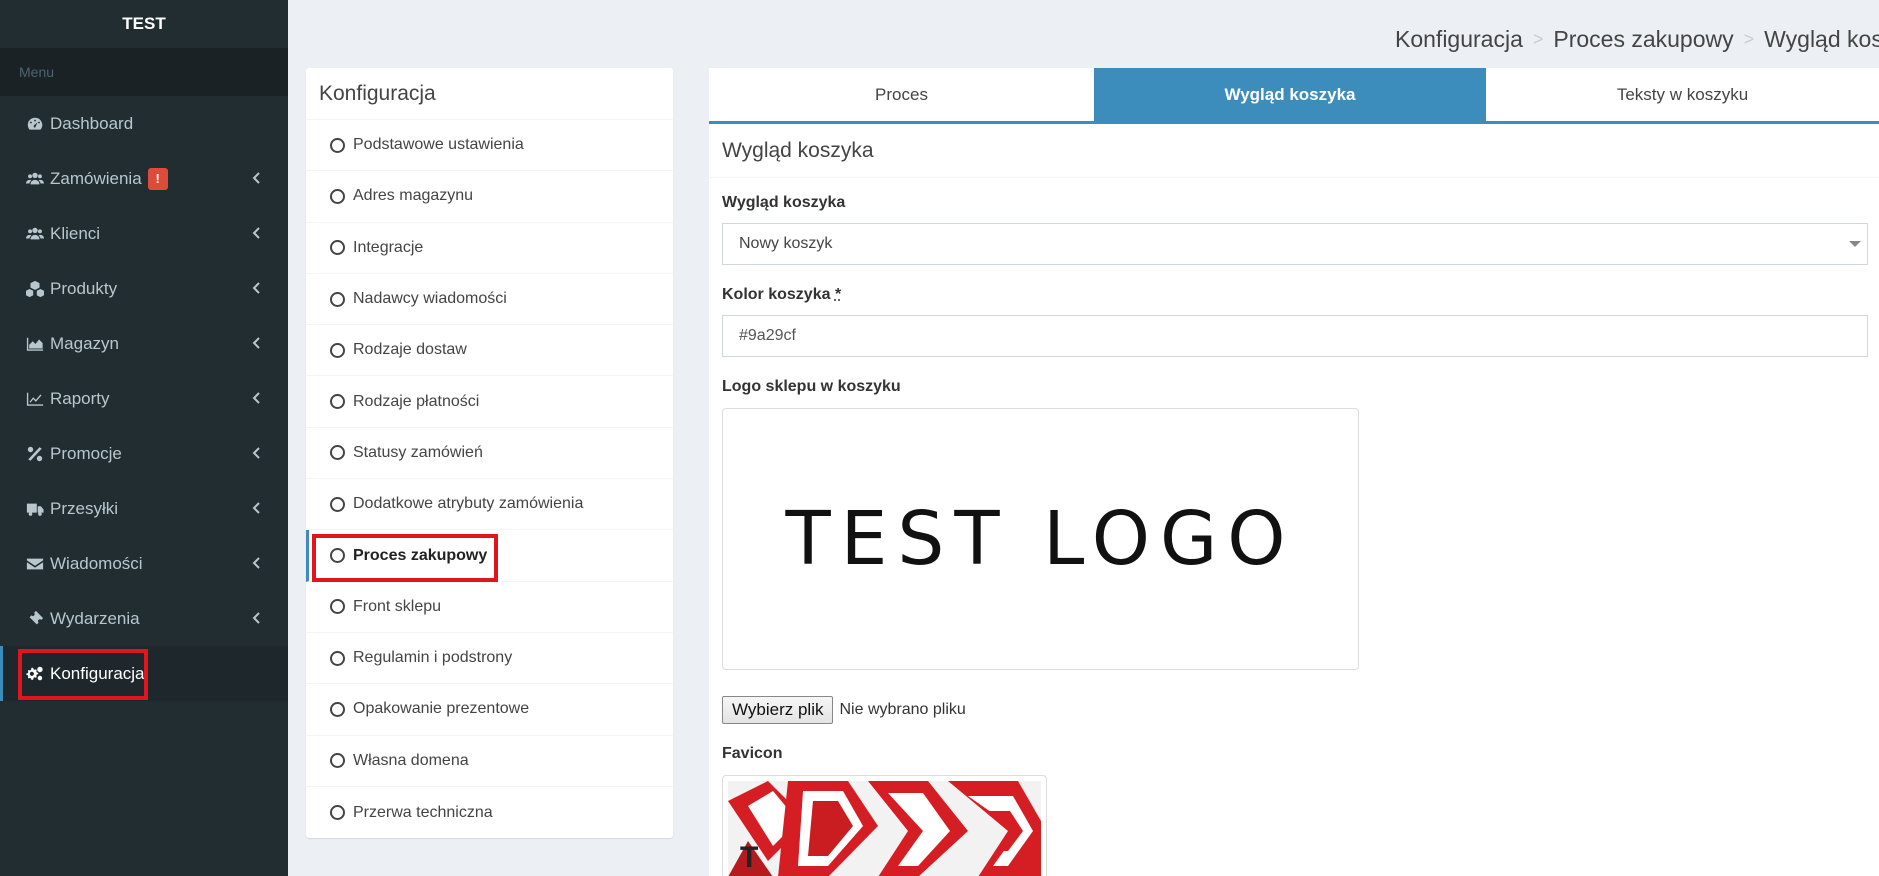  I want to click on nav-item-magazyn: Magazyn, so click(144, 343).